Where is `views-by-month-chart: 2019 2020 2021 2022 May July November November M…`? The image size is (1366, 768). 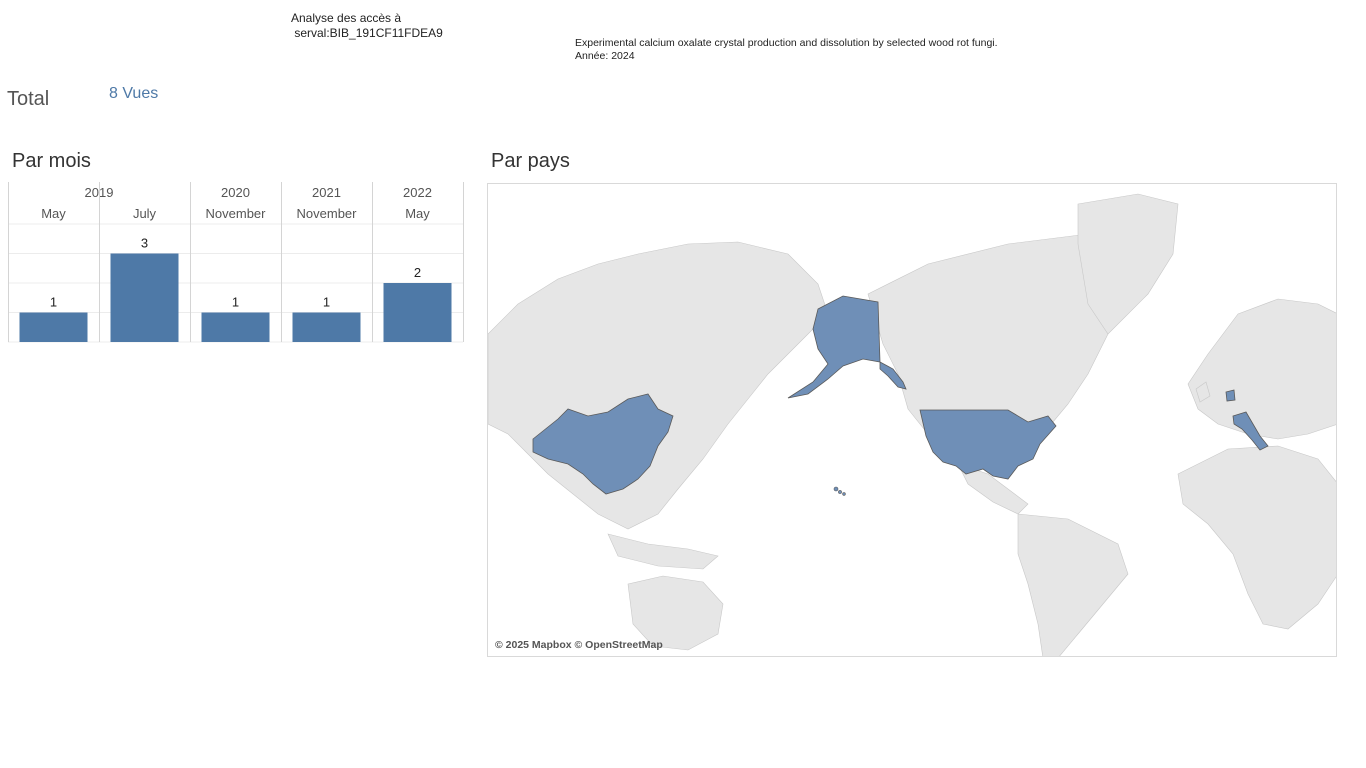 views-by-month-chart: 2019 2020 2021 2022 May July November November M… is located at coordinates (236, 262).